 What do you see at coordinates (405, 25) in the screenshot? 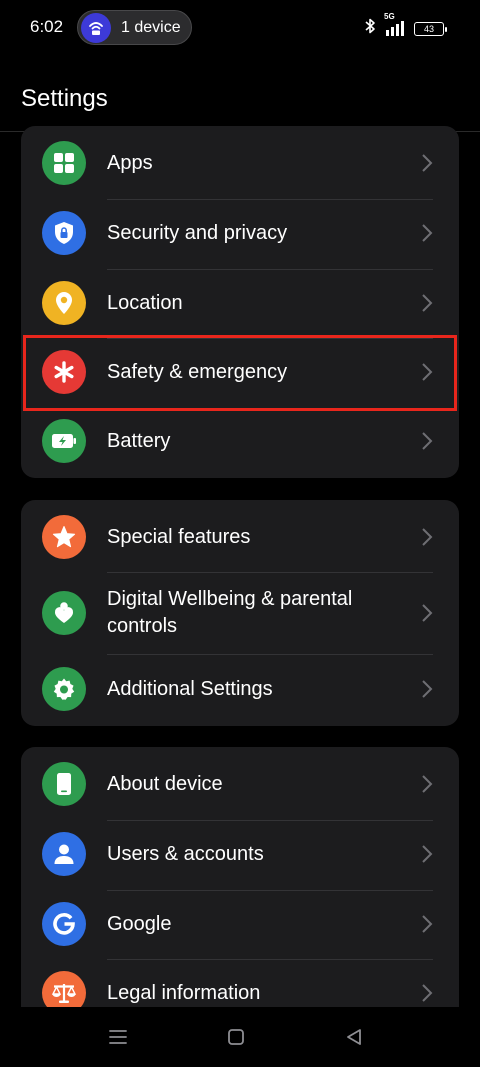
I see `status-icons: 5G 43` at bounding box center [405, 25].